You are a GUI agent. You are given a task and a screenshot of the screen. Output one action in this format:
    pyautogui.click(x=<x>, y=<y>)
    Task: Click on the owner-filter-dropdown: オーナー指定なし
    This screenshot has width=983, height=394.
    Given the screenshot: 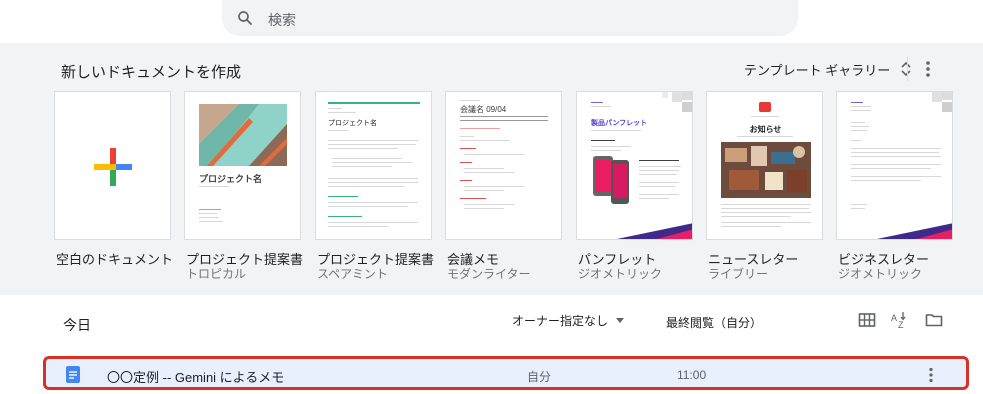 What is the action you would take?
    pyautogui.click(x=568, y=320)
    